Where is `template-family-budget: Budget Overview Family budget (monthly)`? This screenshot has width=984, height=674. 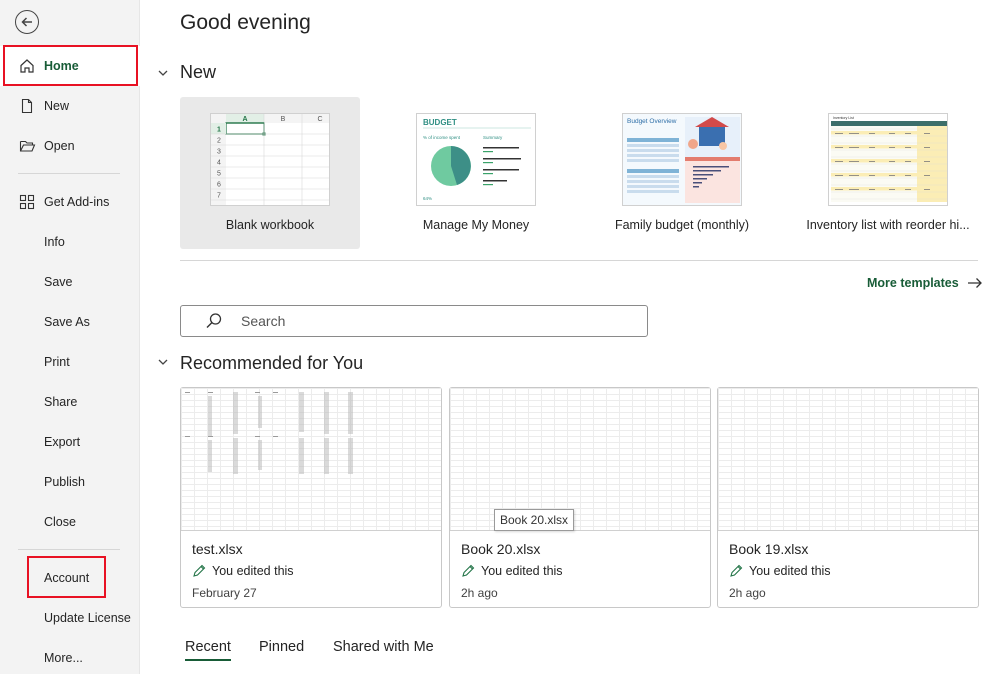
template-family-budget: Budget Overview Family budget (monthly) is located at coordinates (682, 173).